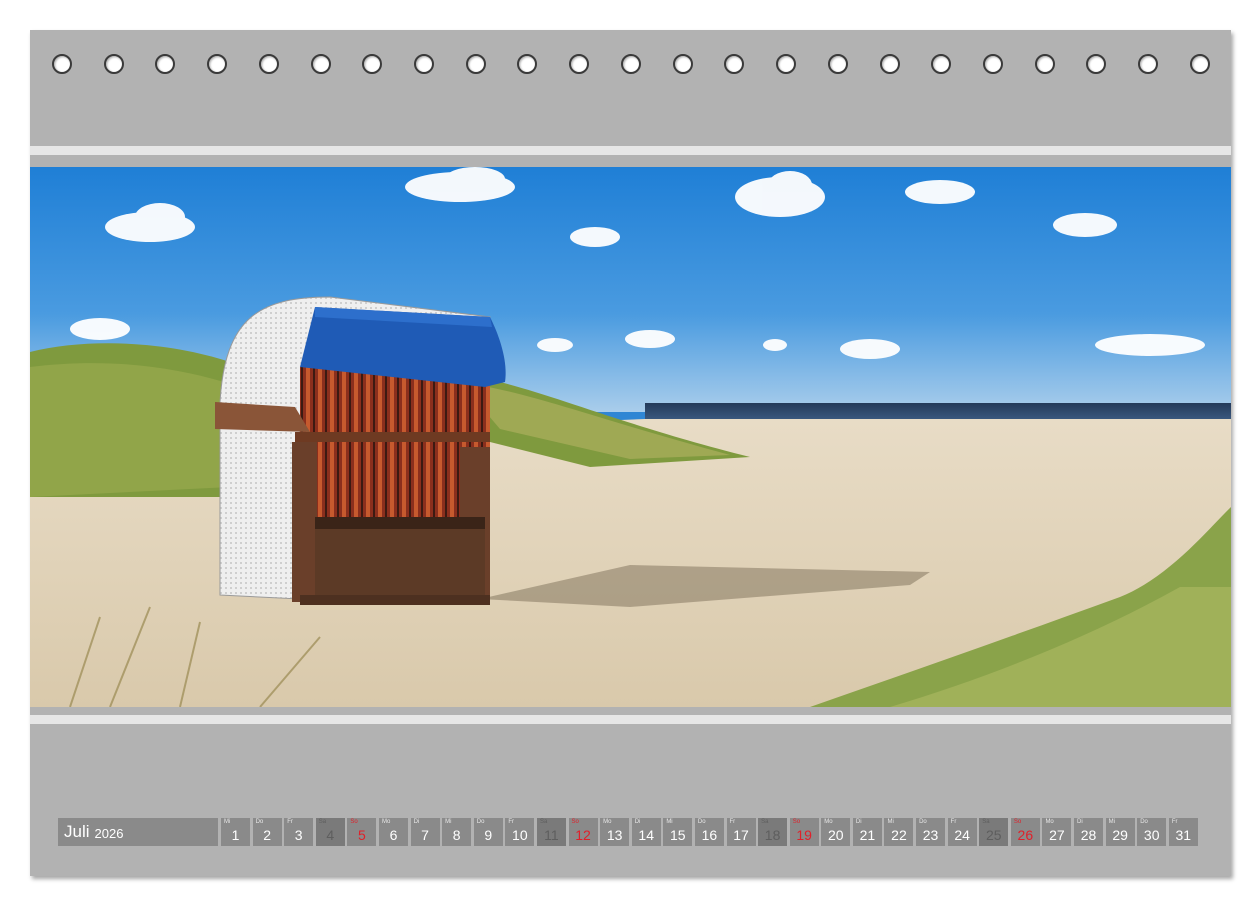  I want to click on day-cell: Mo 13, so click(615, 832).